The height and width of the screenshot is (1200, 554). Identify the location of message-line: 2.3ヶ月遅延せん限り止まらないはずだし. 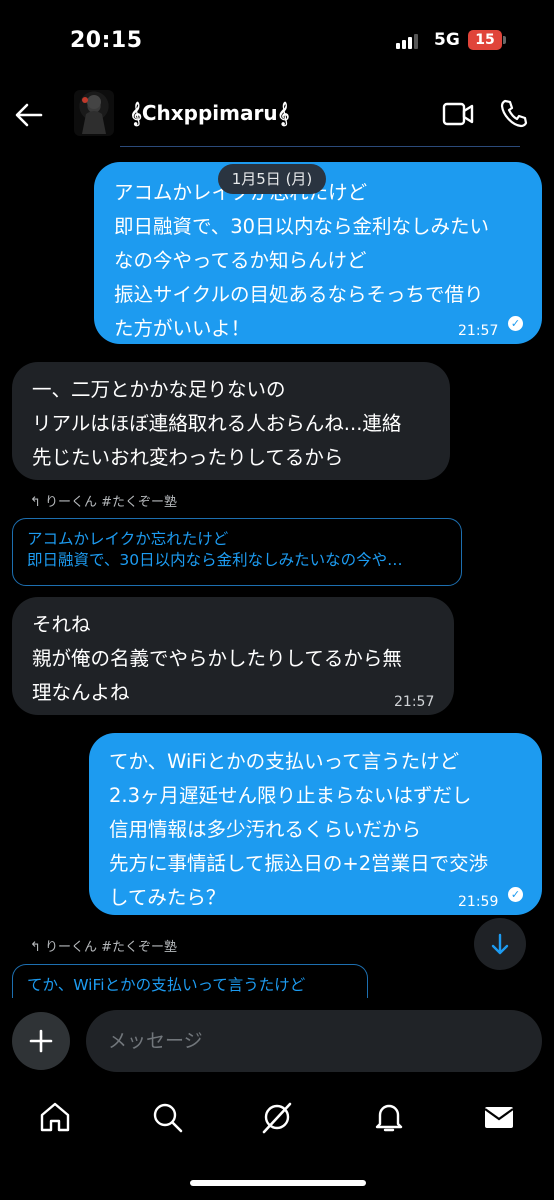
(290, 795).